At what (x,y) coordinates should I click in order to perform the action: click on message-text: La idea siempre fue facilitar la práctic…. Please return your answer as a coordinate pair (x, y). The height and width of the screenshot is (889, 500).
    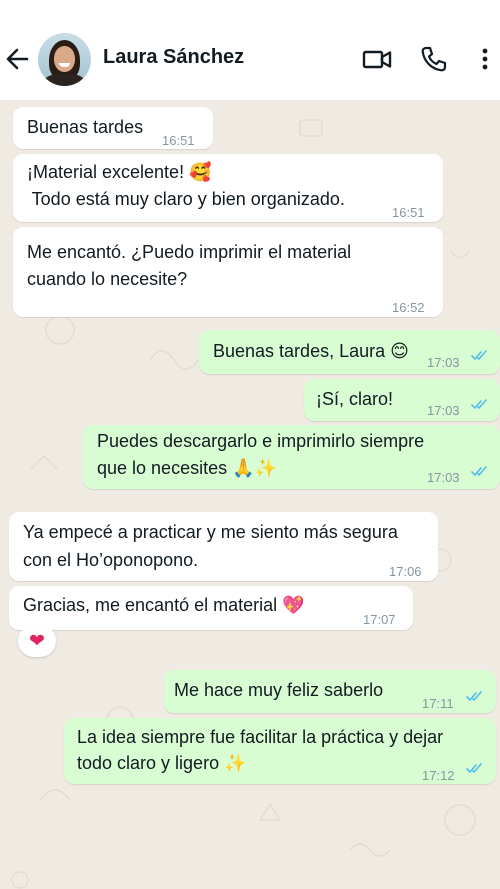
    Looking at the image, I should click on (260, 737).